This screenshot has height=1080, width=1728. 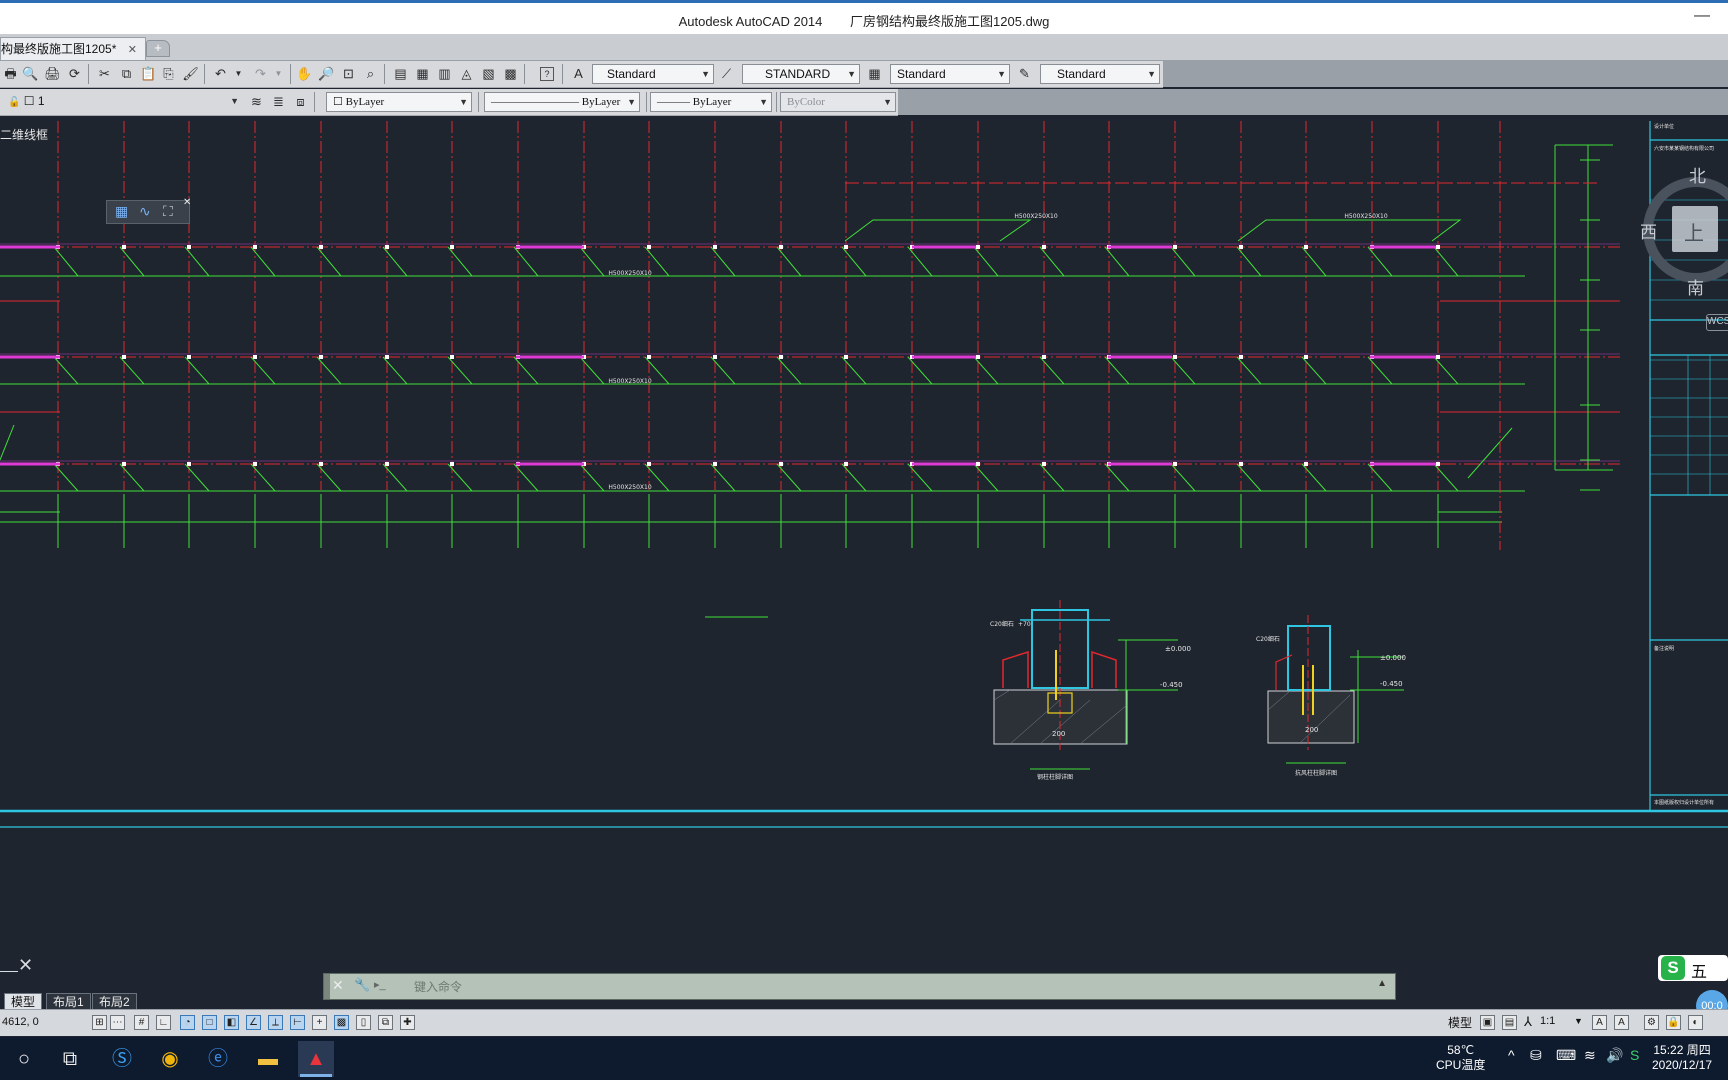 I want to click on compass-north: 北, so click(x=1697, y=174).